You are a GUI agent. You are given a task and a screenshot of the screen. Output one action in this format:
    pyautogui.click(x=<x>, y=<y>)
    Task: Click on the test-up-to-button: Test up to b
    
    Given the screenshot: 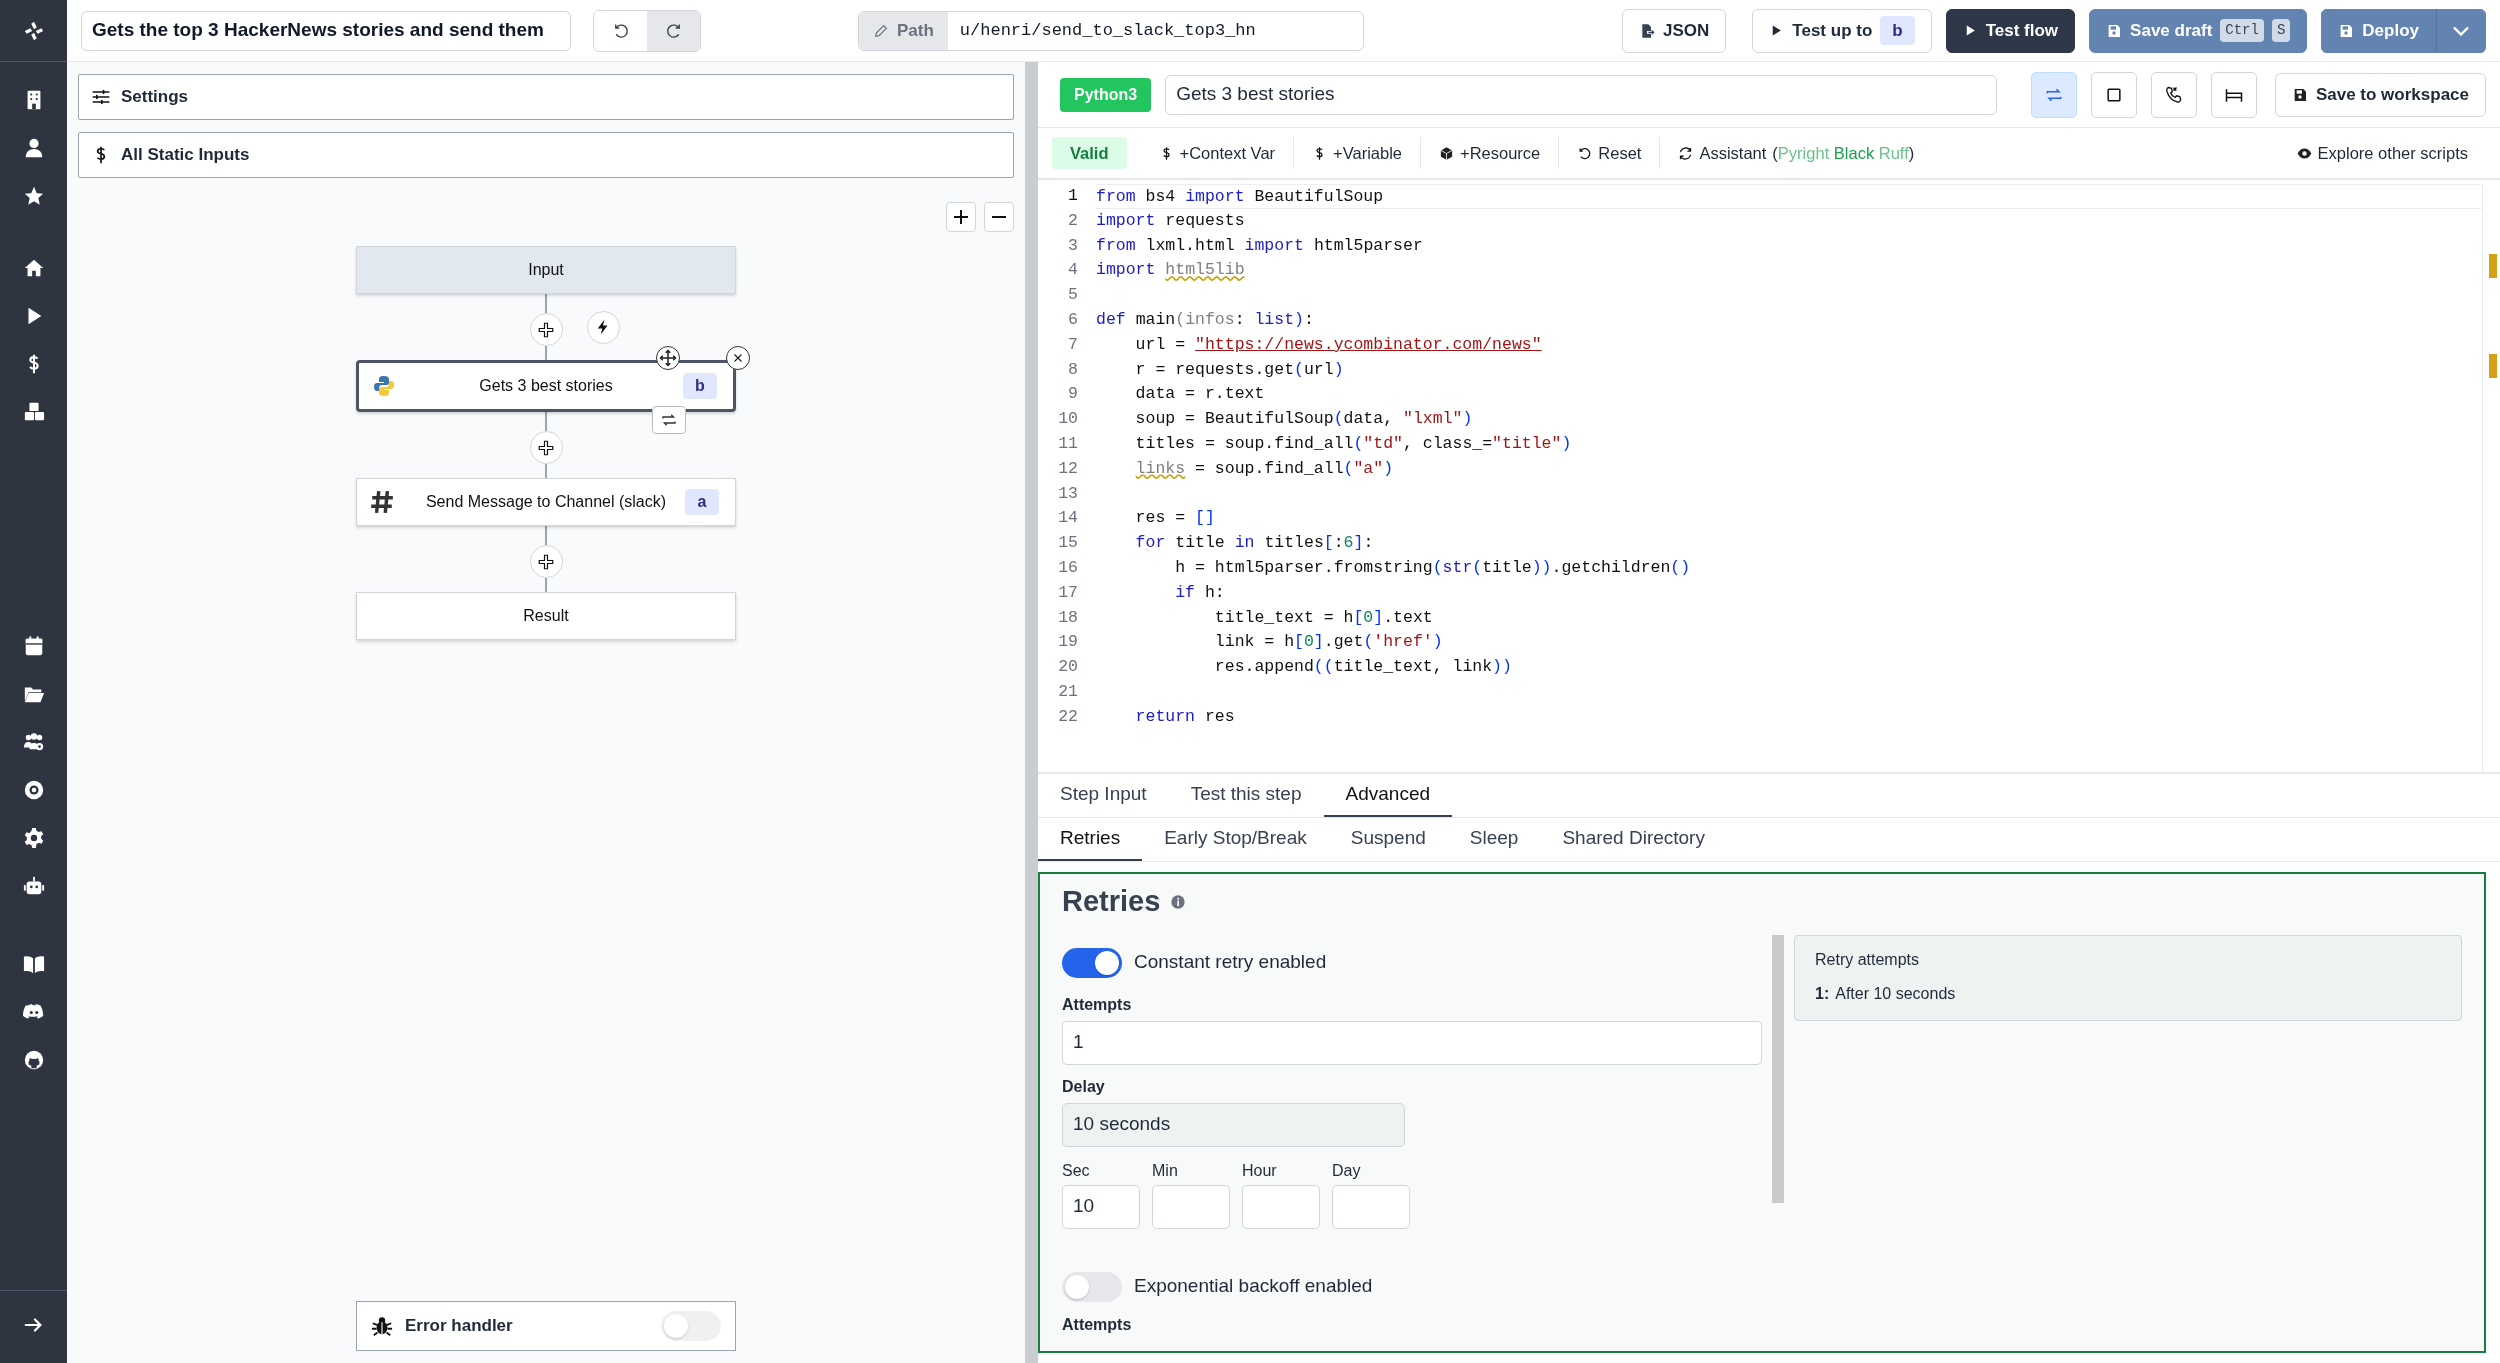 What is the action you would take?
    pyautogui.click(x=1842, y=30)
    